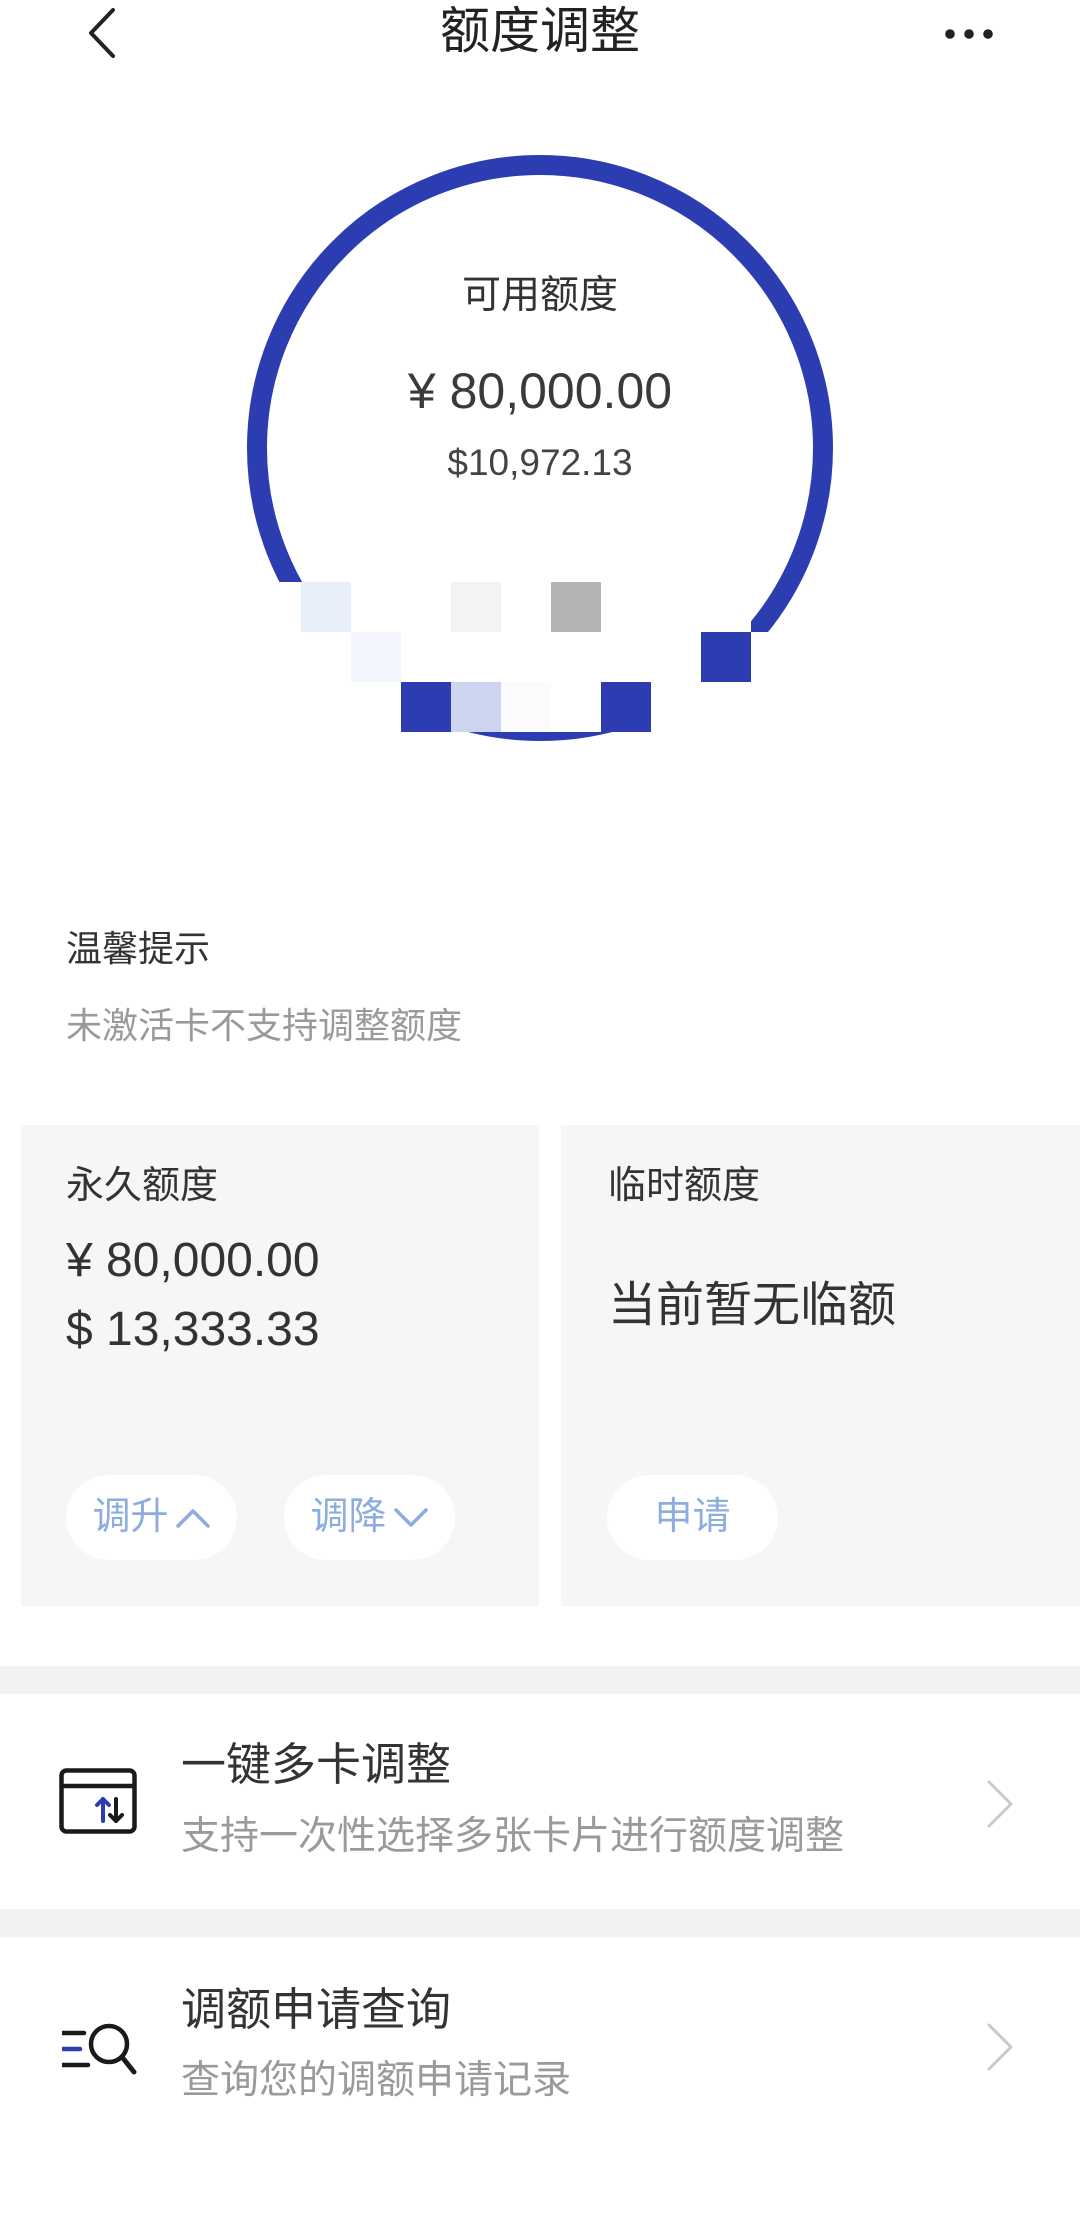 This screenshot has height=2214, width=1080. Describe the element at coordinates (540, 31) in the screenshot. I see `page-title: 额度调整` at that location.